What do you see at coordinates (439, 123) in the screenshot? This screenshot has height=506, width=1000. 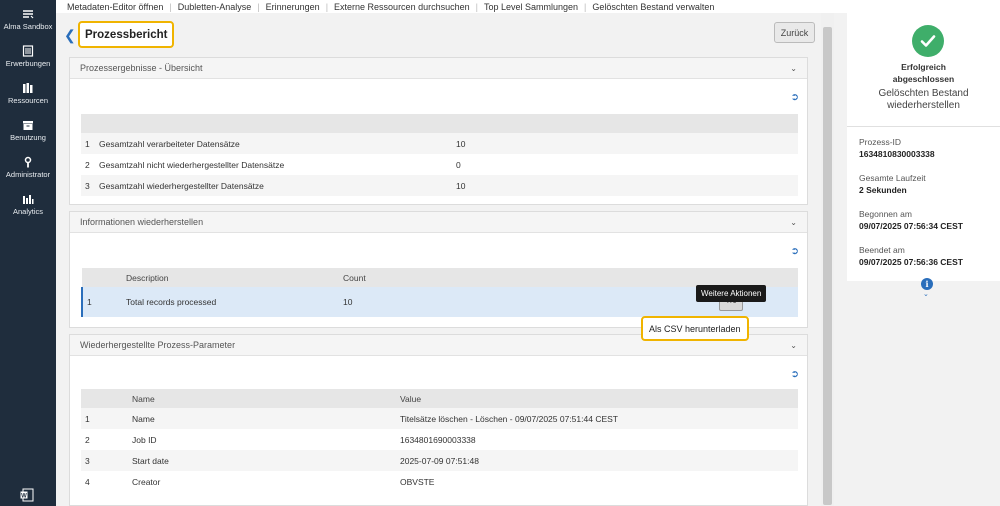 I see `table-header` at bounding box center [439, 123].